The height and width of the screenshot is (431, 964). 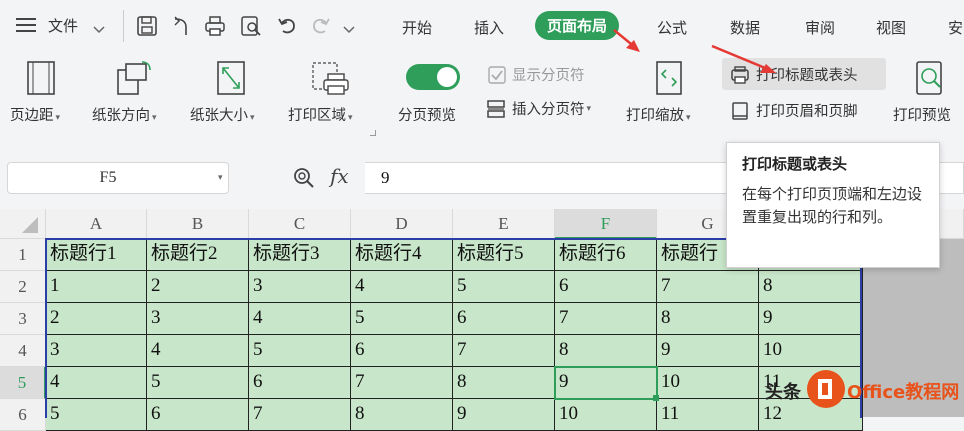 I want to click on cell-3-5: 6, so click(x=504, y=319).